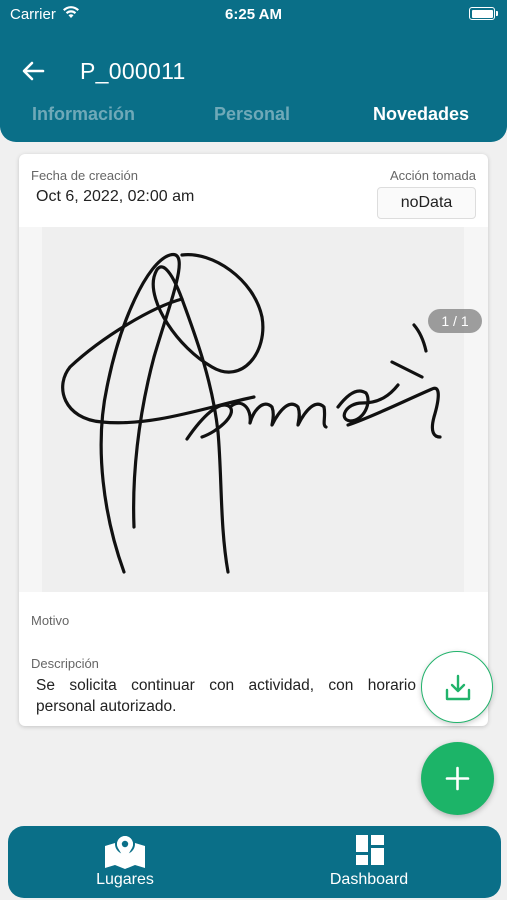  Describe the element at coordinates (455, 321) in the screenshot. I see `page-counter-badge: 1 / 1` at that location.